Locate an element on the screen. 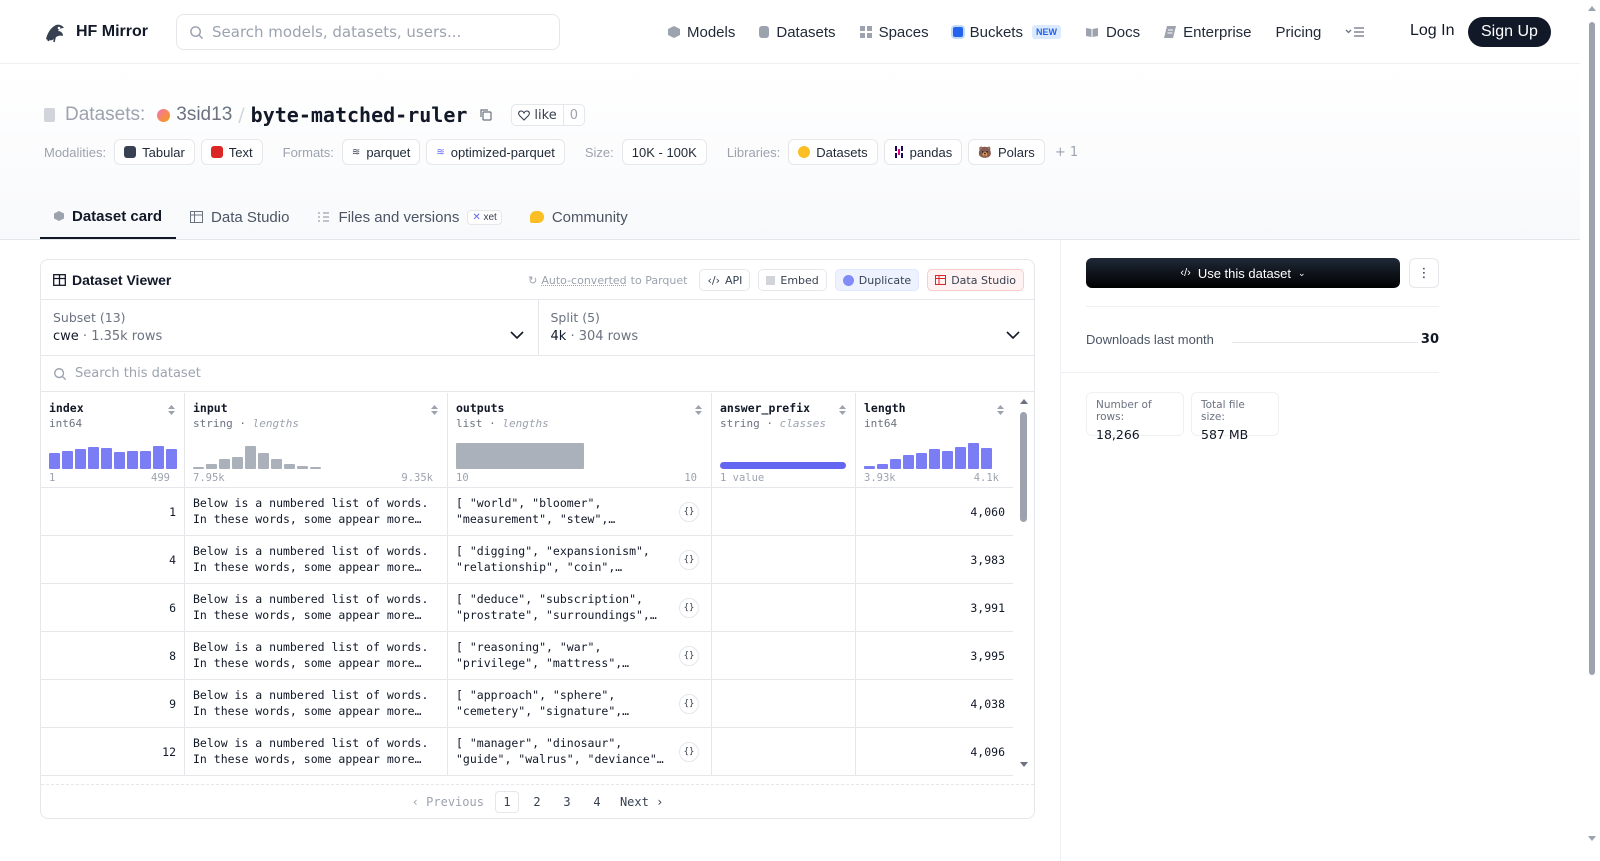 This screenshot has width=1600, height=861. tag-tabular: Tabular is located at coordinates (154, 152).